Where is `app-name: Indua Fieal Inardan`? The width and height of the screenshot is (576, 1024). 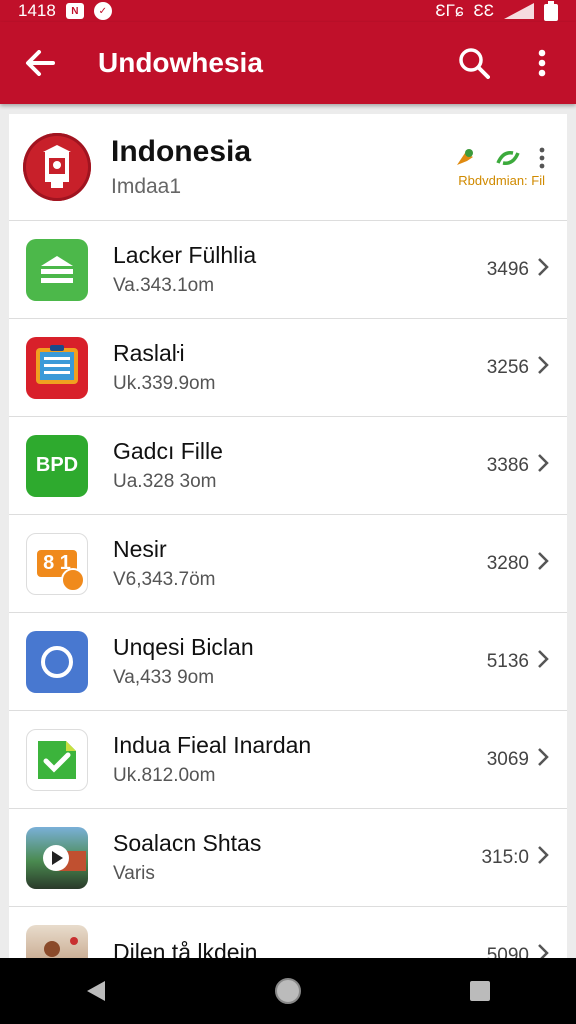
app-name: Indua Fieal Inardan is located at coordinates (212, 745).